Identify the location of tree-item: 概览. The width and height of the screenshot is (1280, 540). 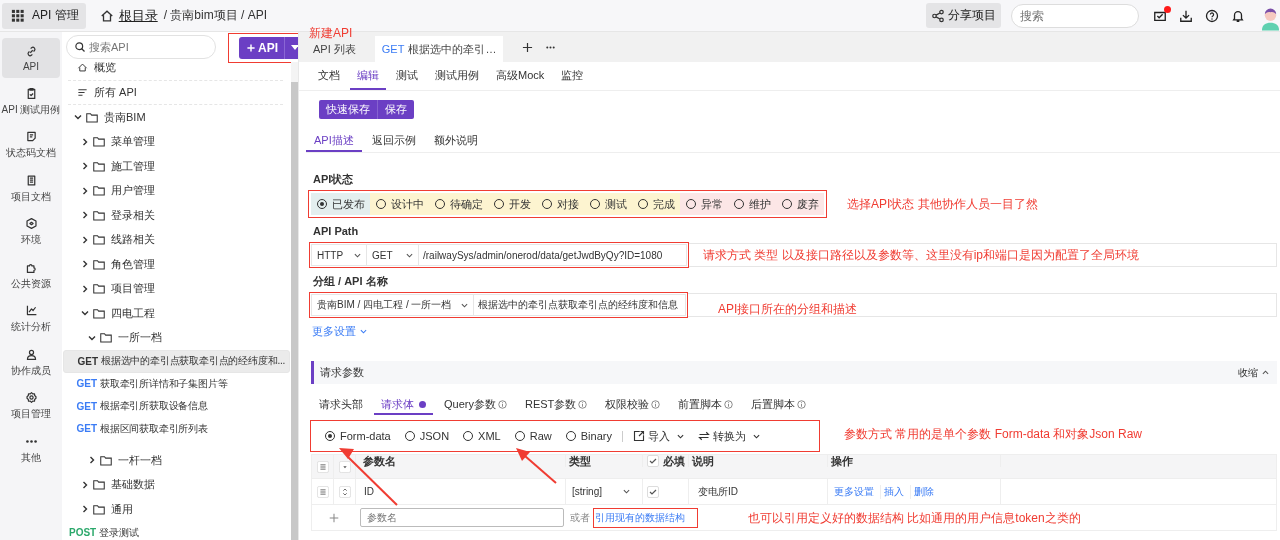
(175, 68).